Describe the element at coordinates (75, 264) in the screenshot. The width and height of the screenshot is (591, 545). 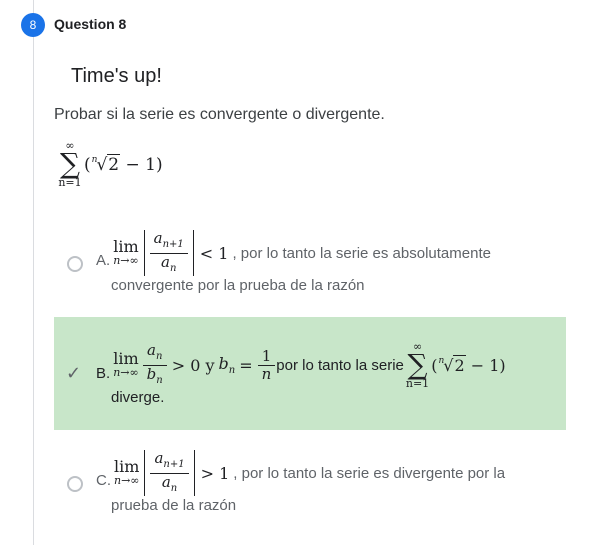
I see `radio-button-a` at that location.